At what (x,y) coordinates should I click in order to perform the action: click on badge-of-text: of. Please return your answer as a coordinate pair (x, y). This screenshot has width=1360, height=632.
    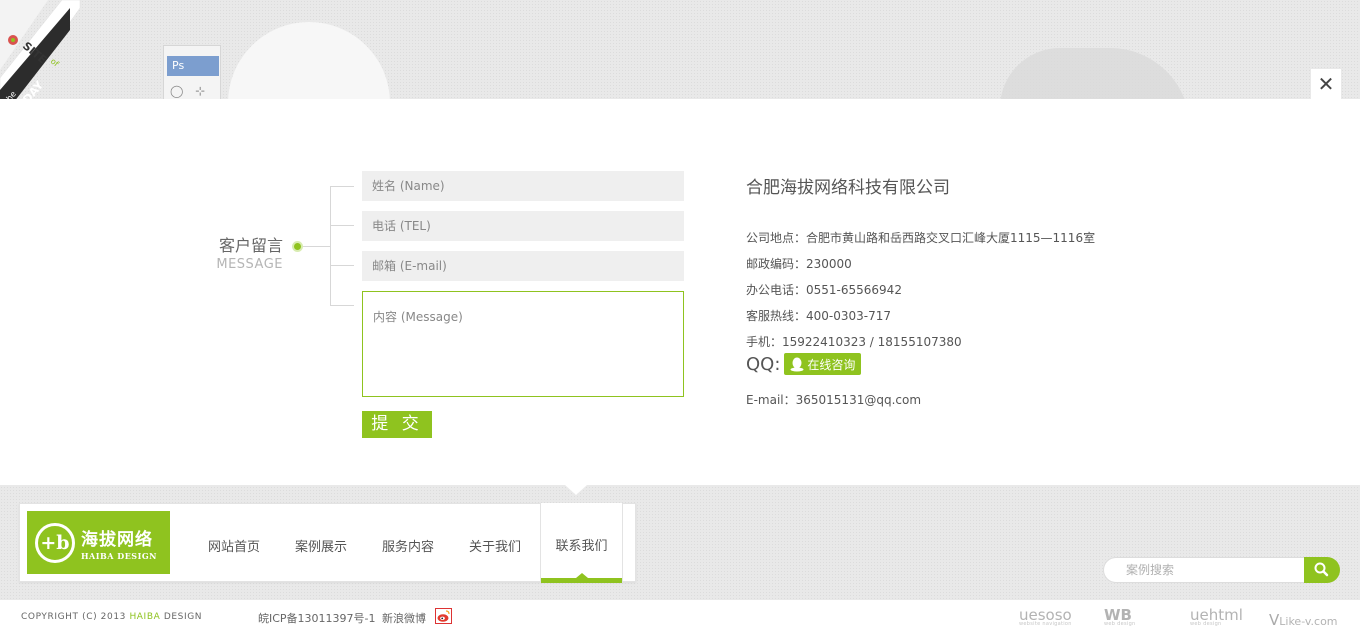
    Looking at the image, I should click on (55, 63).